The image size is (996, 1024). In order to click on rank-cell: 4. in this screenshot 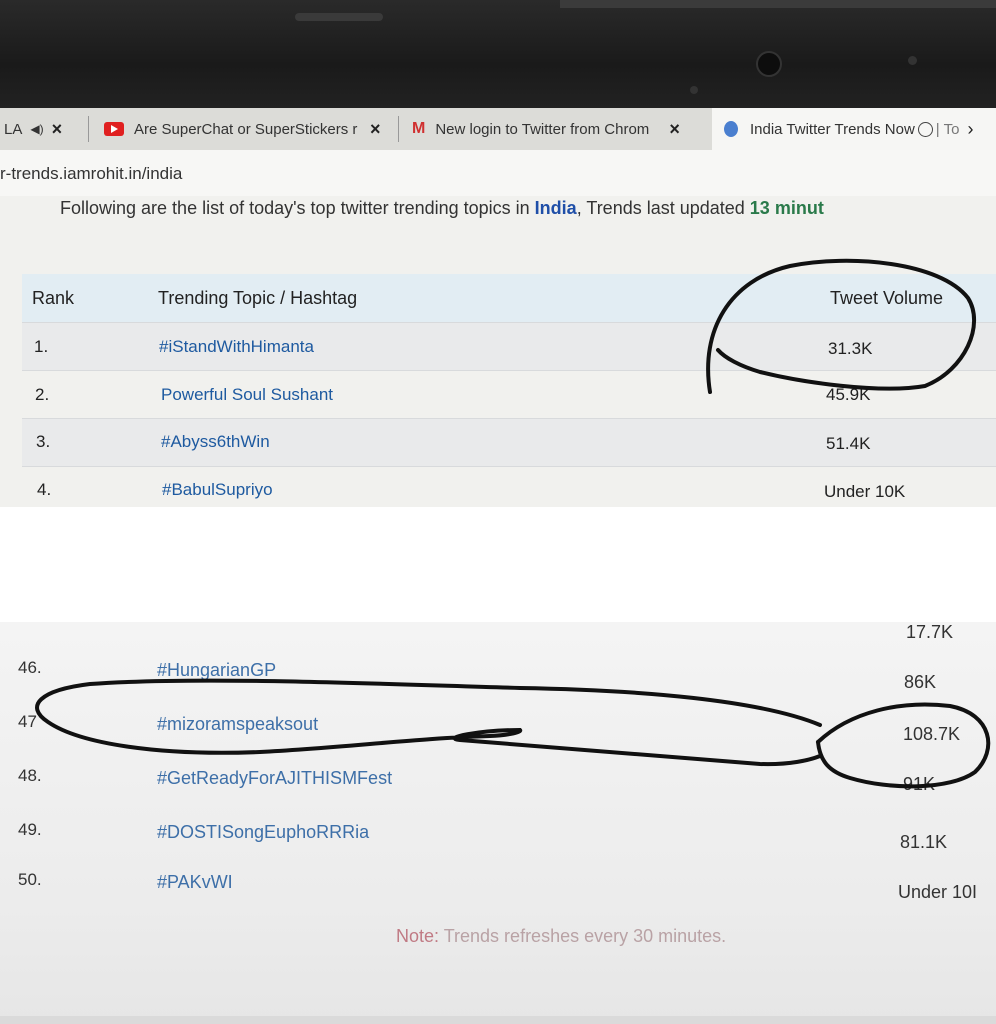, I will do `click(44, 489)`.